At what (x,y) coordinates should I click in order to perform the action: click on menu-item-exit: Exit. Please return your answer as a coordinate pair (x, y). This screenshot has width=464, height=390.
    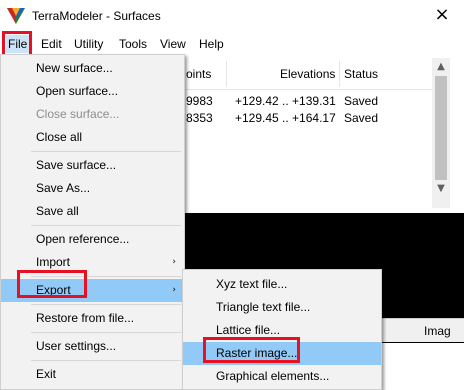
    Looking at the image, I should click on (92, 374).